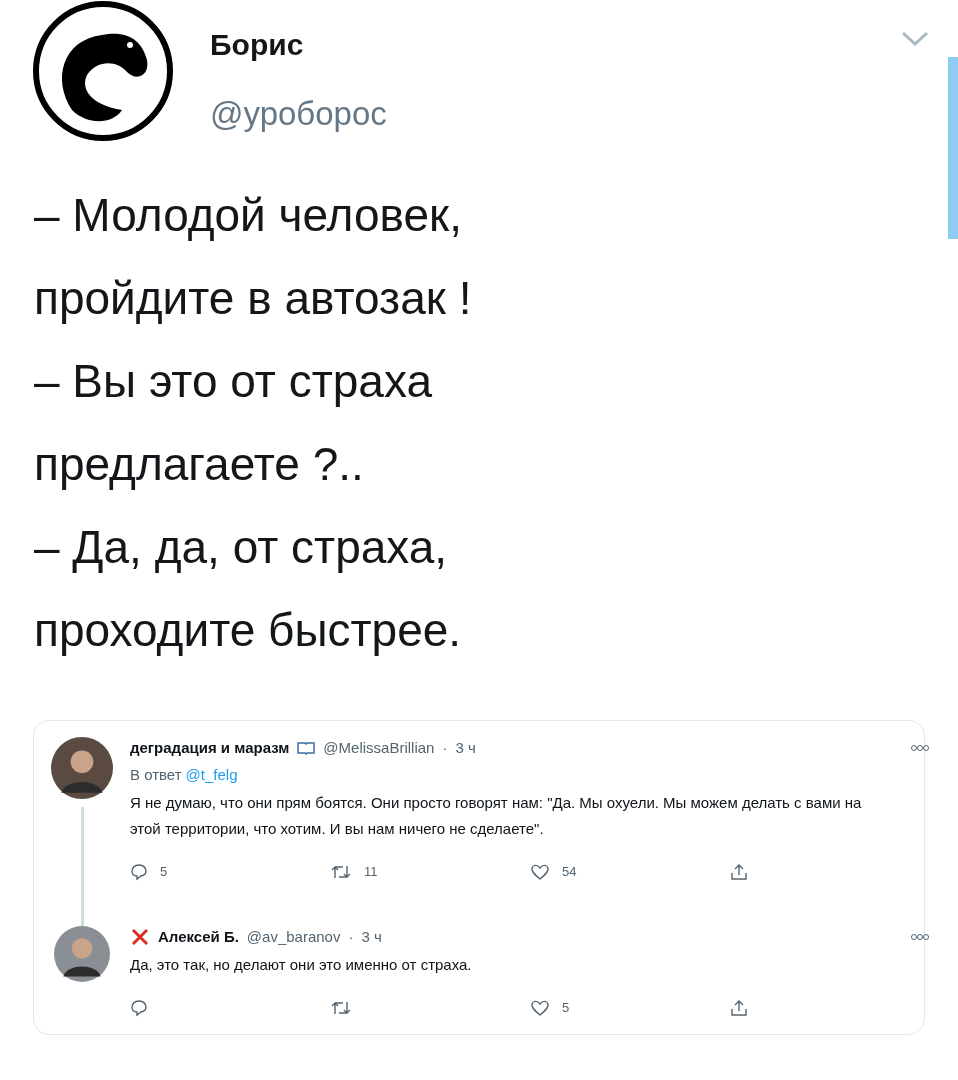 This screenshot has height=1080, width=958. I want to click on reply-handle: @MelissaBrillian, so click(379, 748).